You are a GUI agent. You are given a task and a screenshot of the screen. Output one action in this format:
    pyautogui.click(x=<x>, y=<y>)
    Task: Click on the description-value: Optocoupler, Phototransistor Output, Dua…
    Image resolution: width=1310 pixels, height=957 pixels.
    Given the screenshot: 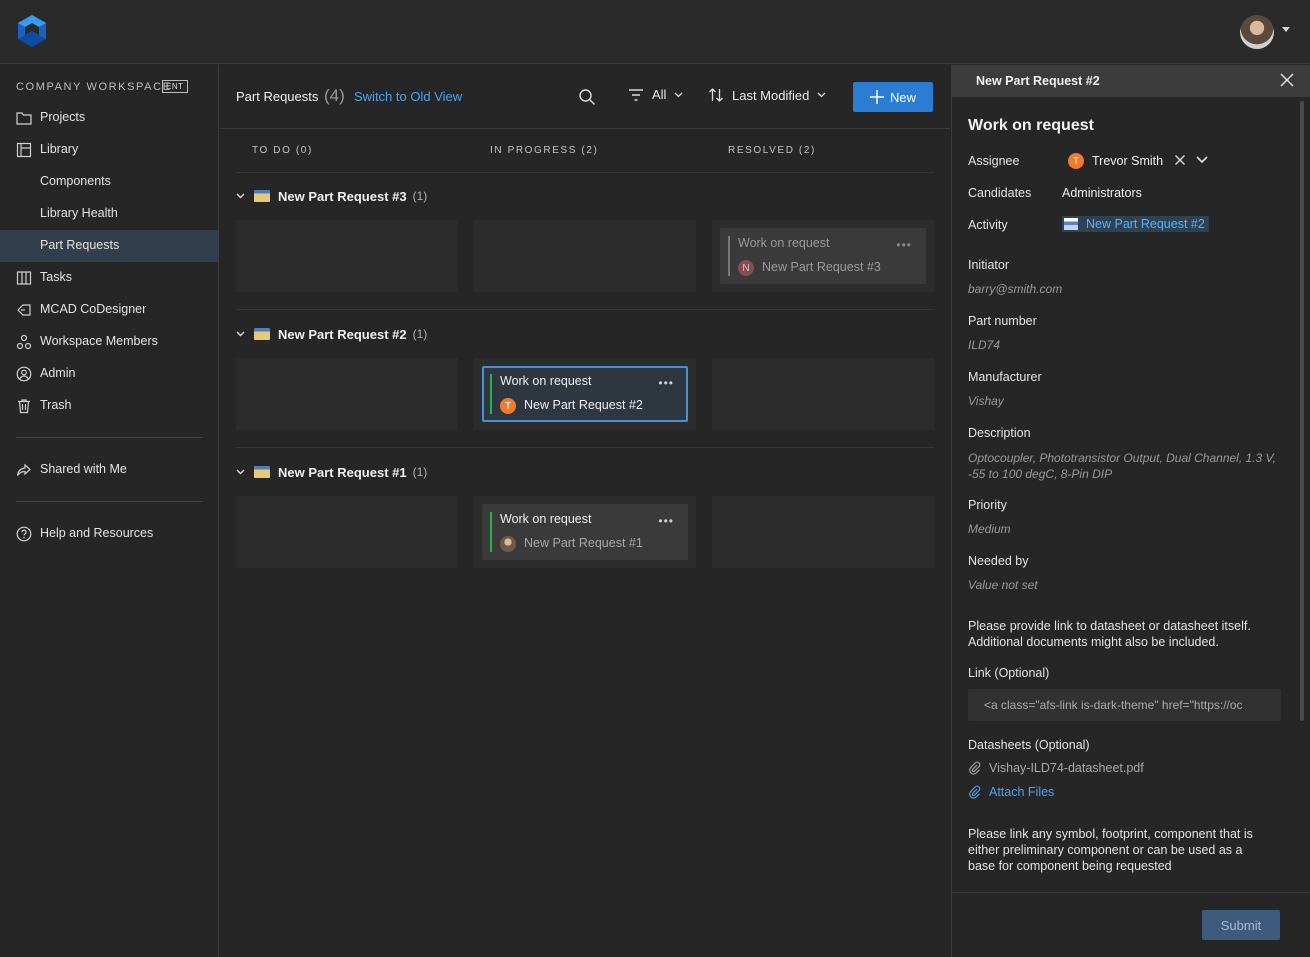 What is the action you would take?
    pyautogui.click(x=1122, y=466)
    